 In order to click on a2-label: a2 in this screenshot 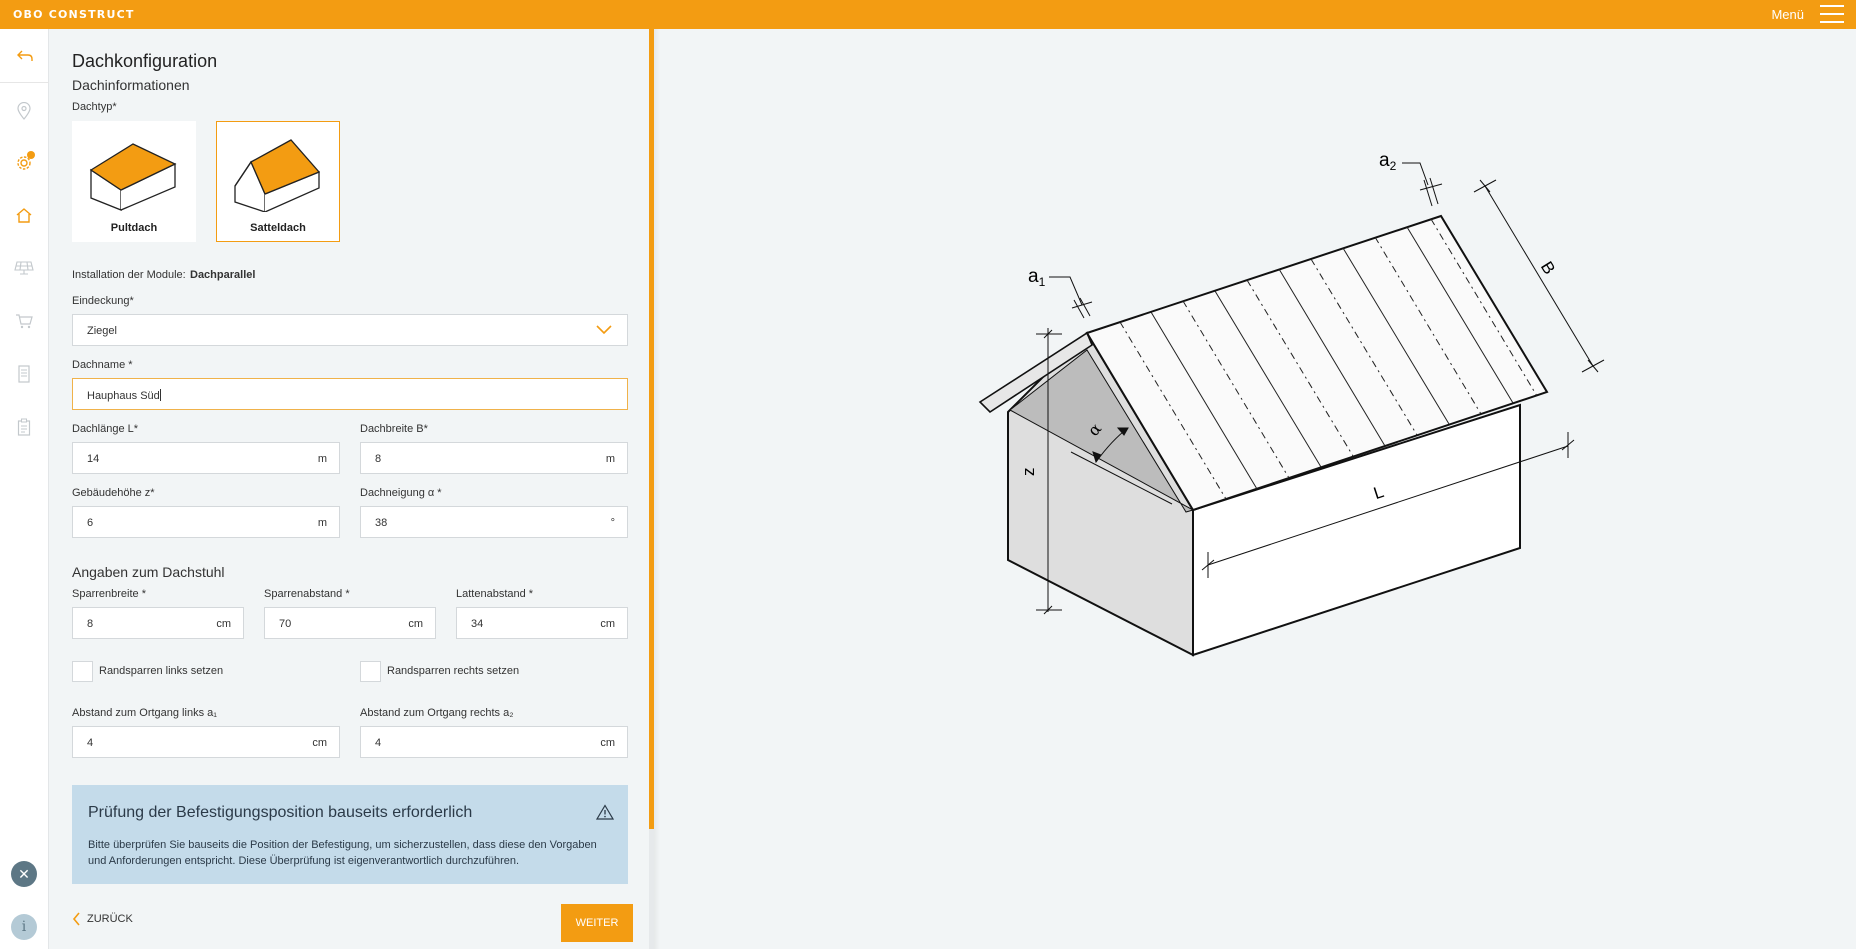, I will do `click(1388, 161)`.